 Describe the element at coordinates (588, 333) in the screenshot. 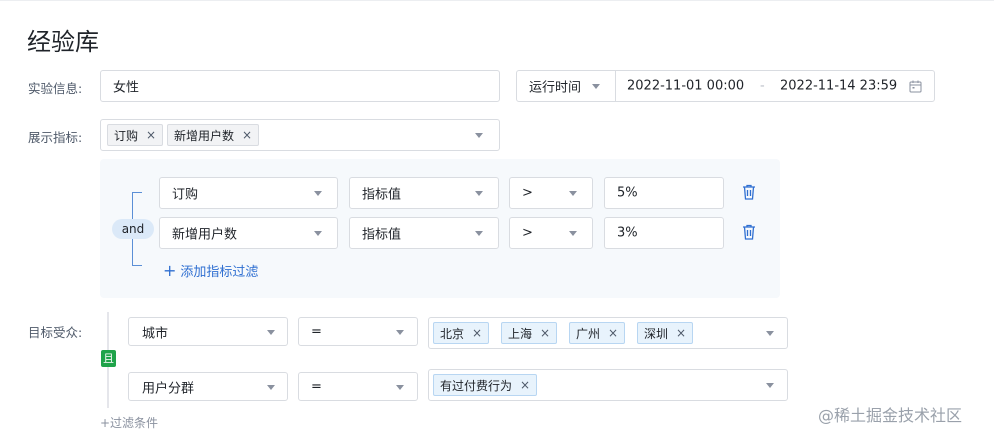

I see `tag-label: 广州` at that location.